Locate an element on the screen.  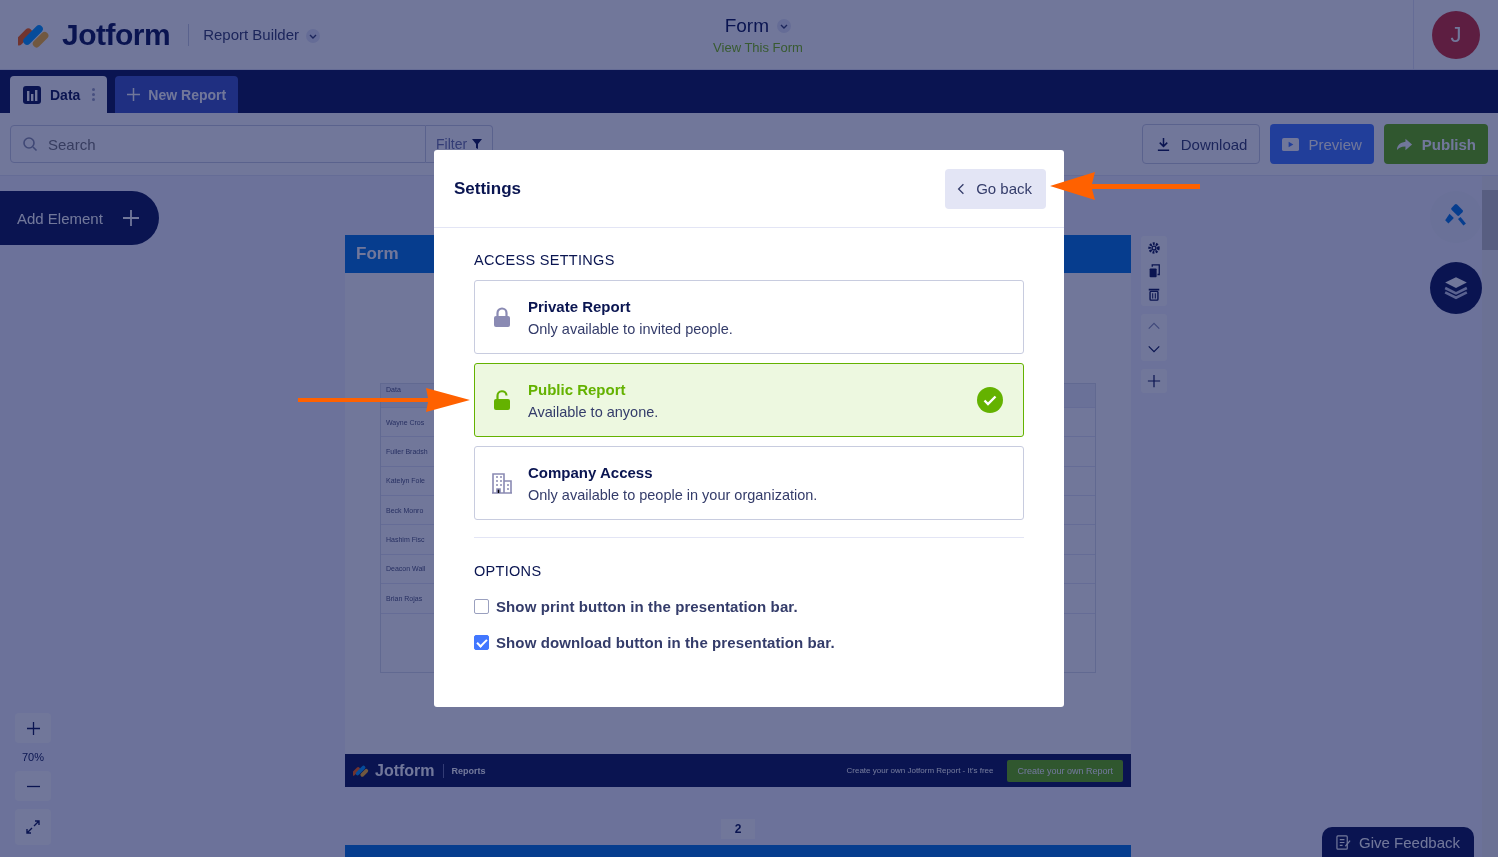
unlocked-icon is located at coordinates (502, 400).